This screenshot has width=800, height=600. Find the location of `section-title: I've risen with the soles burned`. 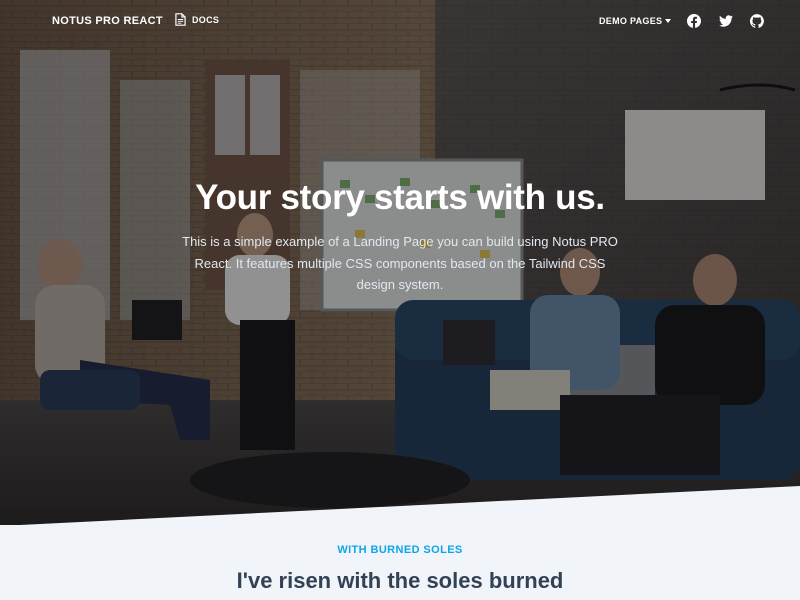

section-title: I've risen with the soles burned is located at coordinates (400, 580).